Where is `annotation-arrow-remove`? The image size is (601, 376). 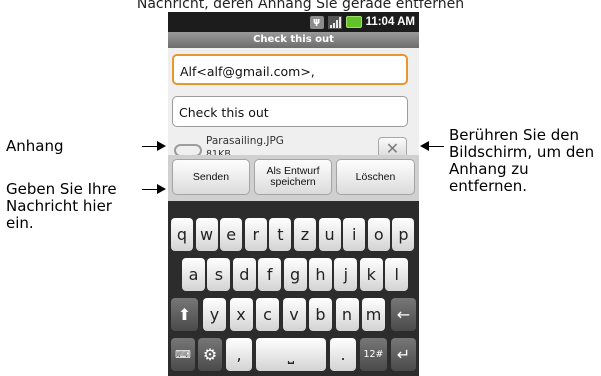
annotation-arrow-remove is located at coordinates (432, 146).